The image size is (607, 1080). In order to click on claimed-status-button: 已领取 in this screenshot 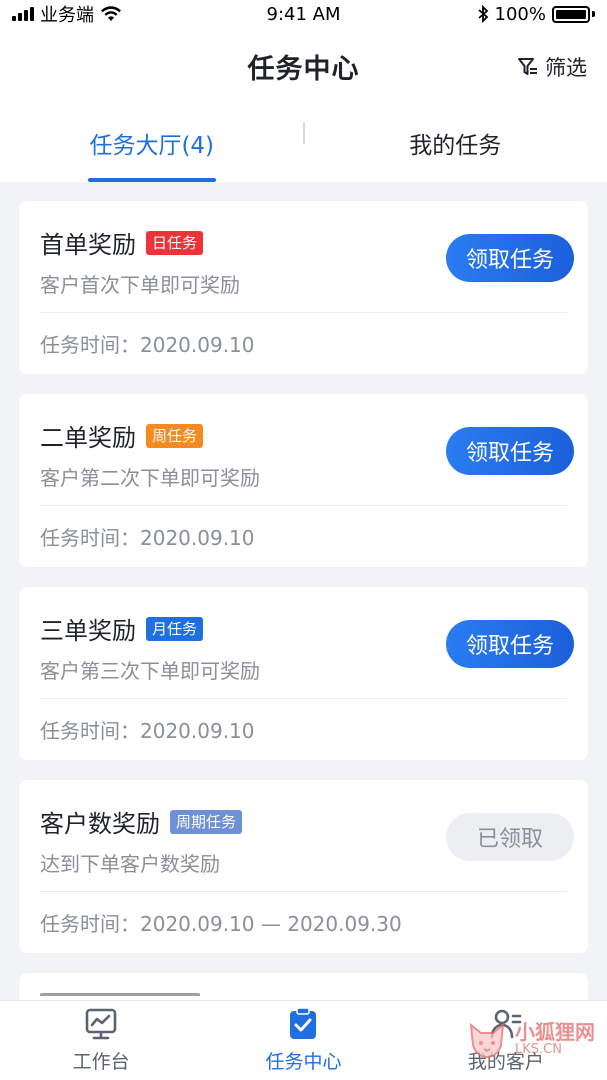, I will do `click(510, 837)`.